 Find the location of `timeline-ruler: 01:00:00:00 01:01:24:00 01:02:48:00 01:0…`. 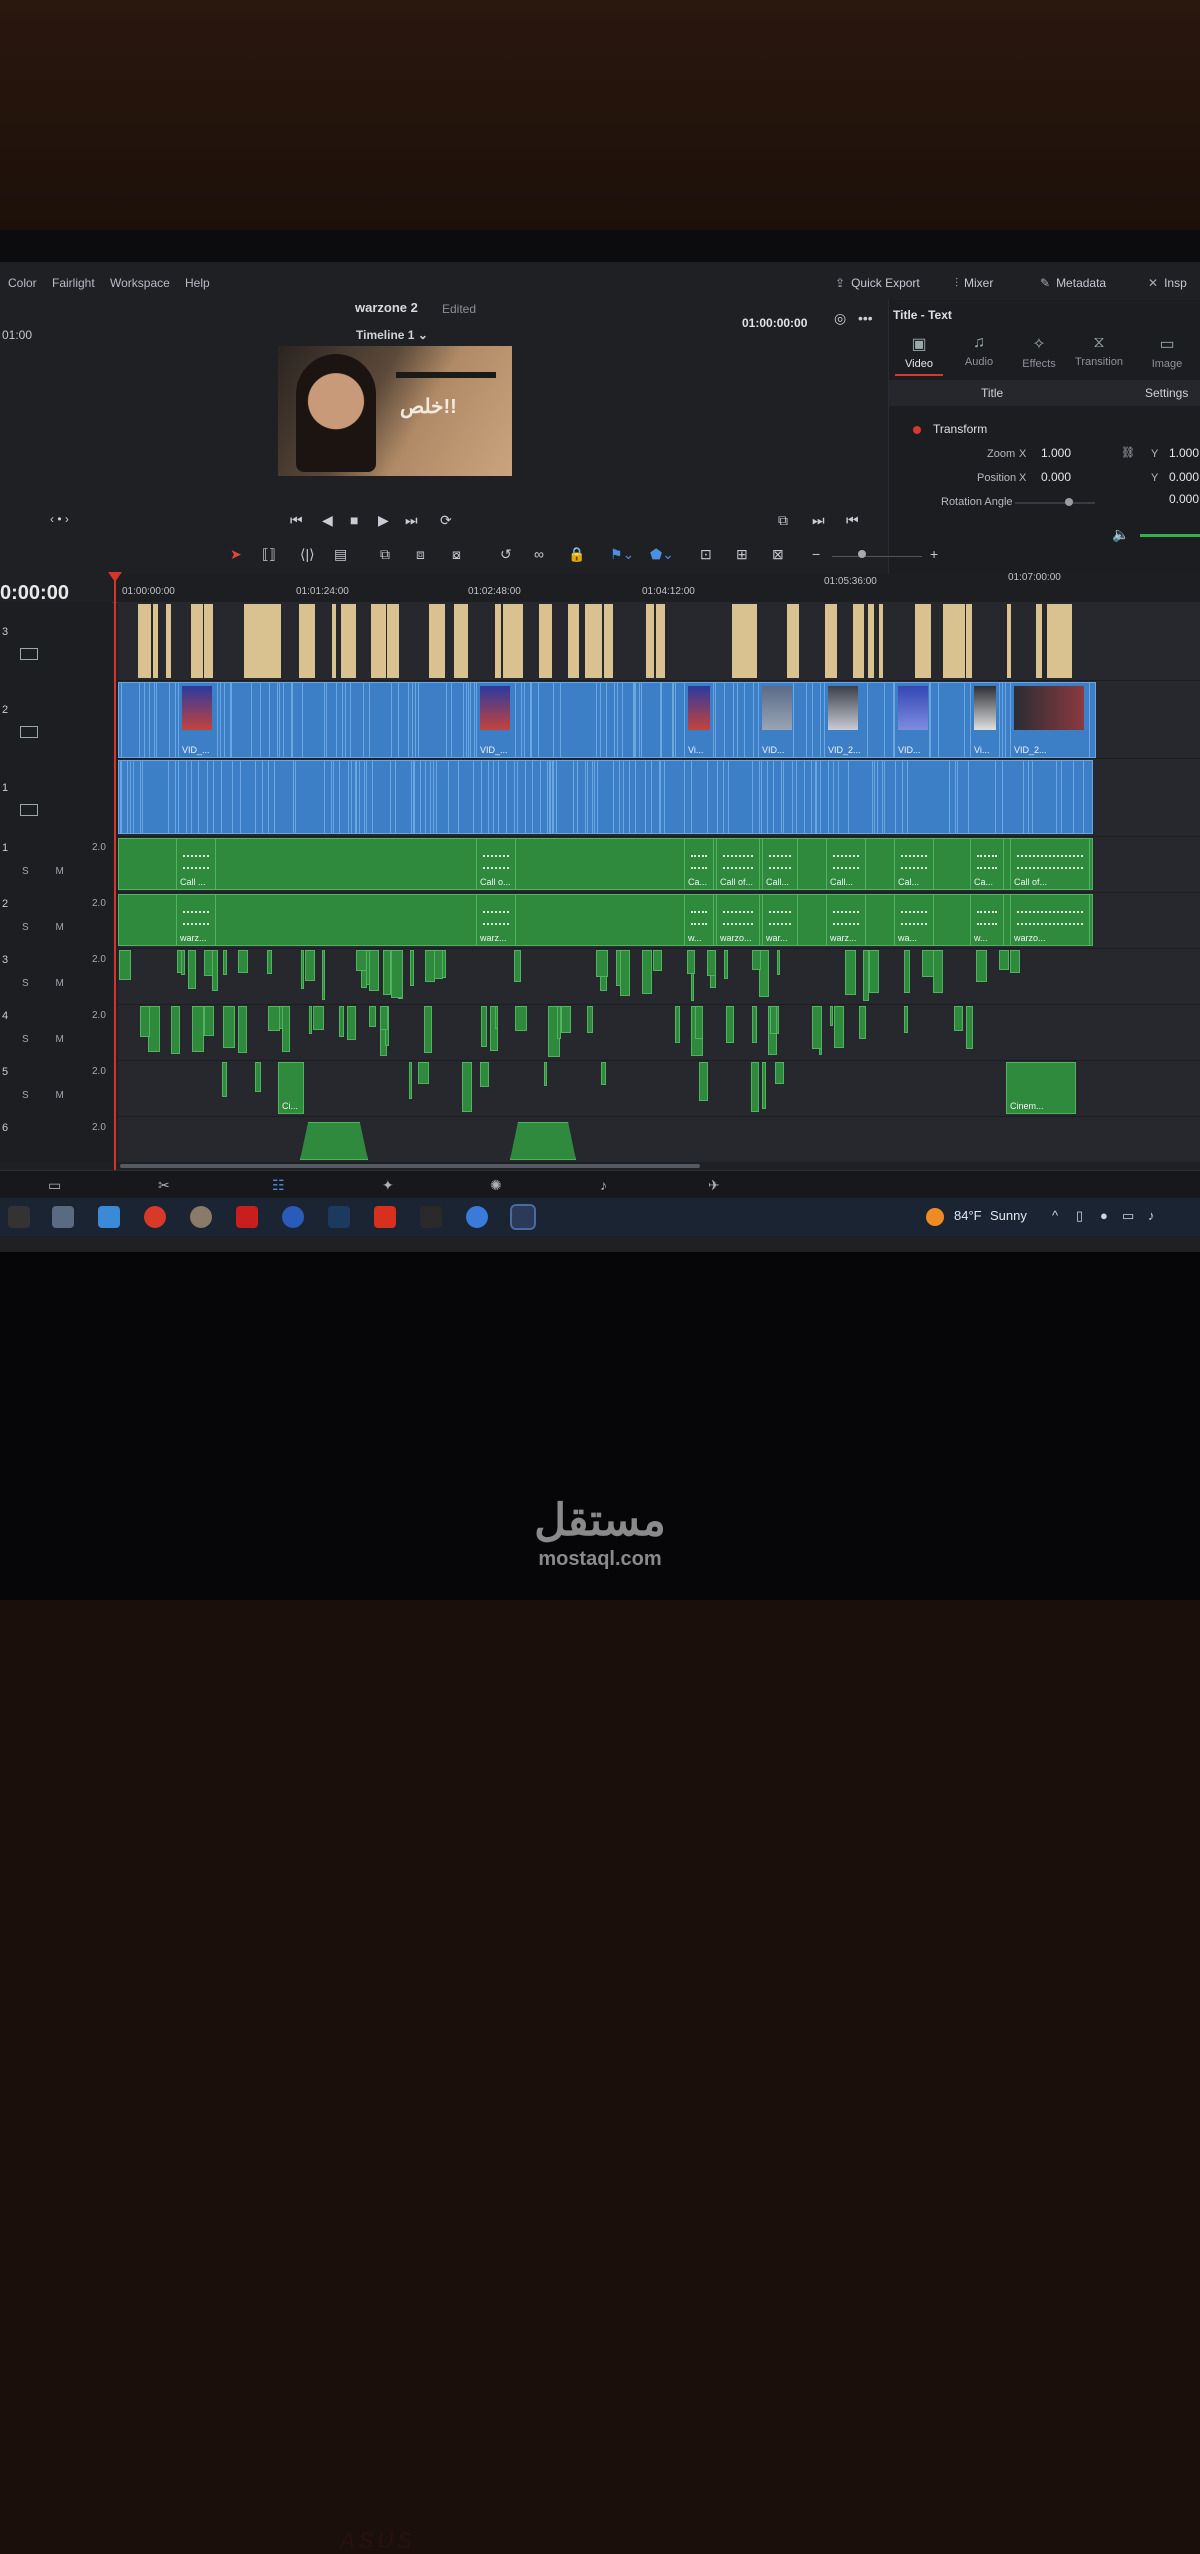

timeline-ruler: 01:00:00:00 01:01:24:00 01:02:48:00 01:0… is located at coordinates (656, 587).